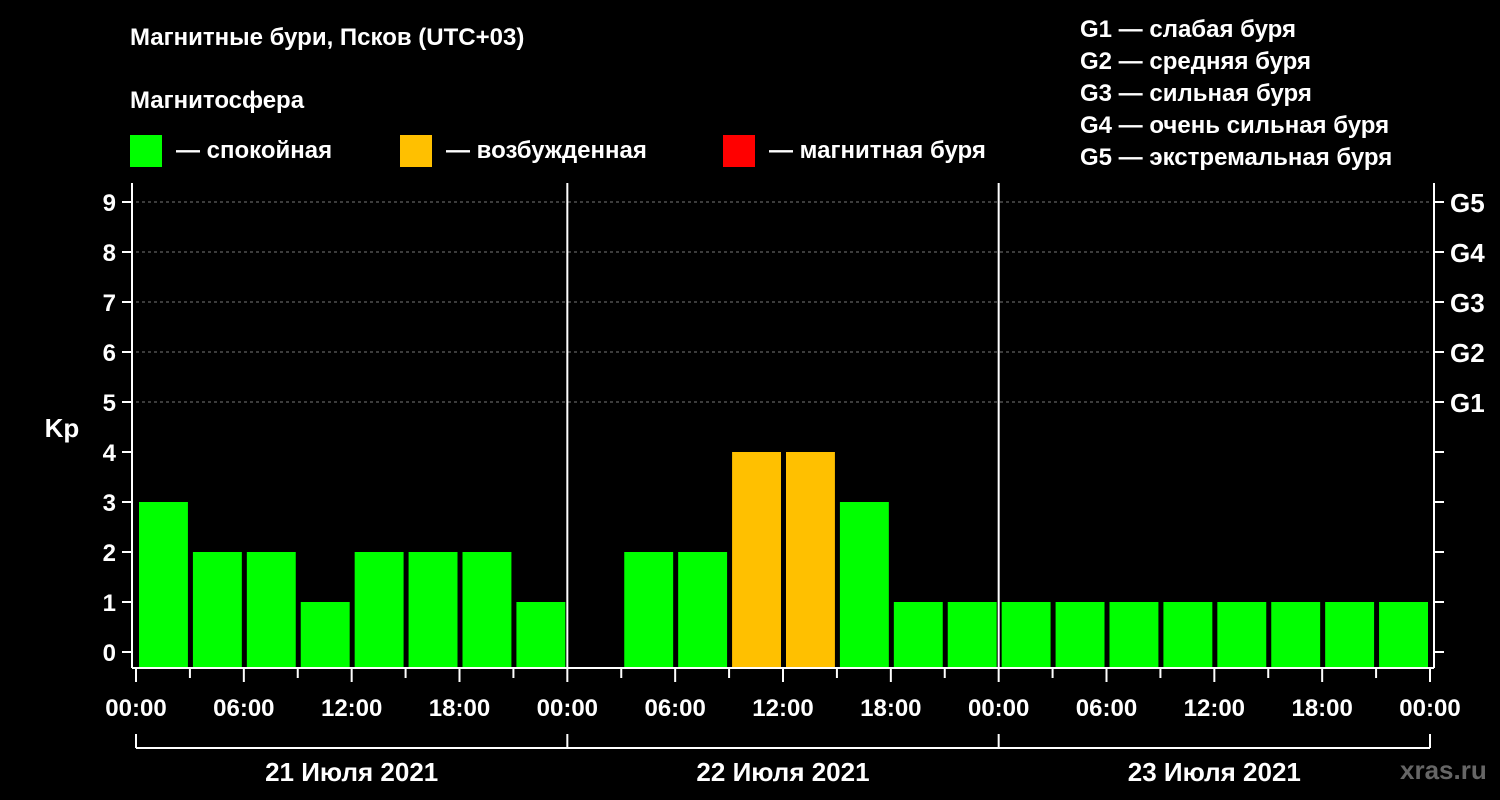 Image resolution: width=1500 pixels, height=800 pixels. I want to click on y-tick-label: 8, so click(109, 253).